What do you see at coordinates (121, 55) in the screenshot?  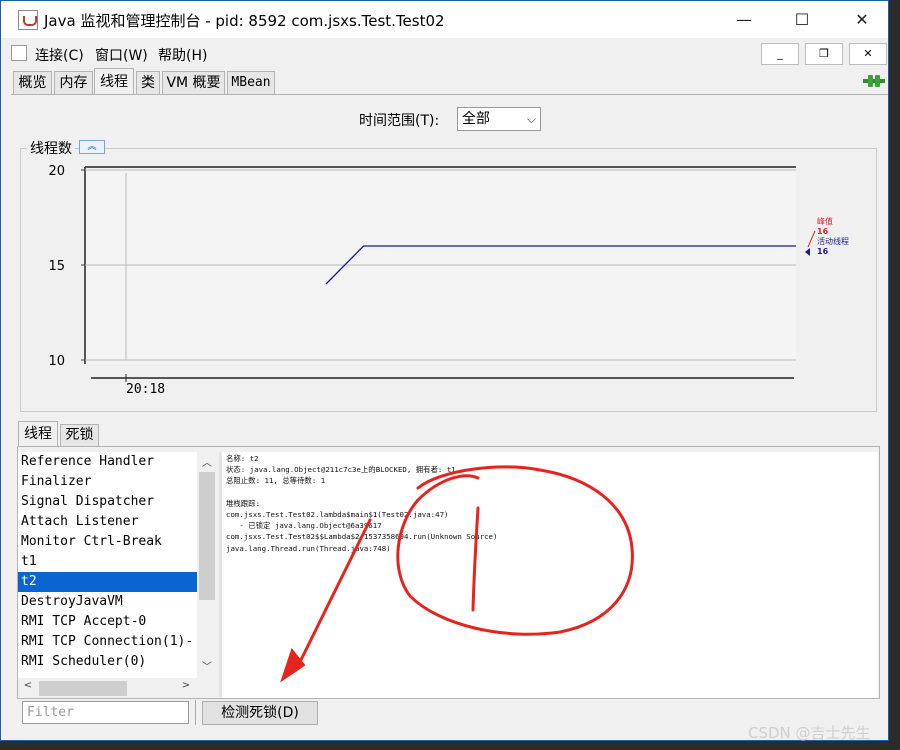 I see `menu-window: 窗口(W)` at bounding box center [121, 55].